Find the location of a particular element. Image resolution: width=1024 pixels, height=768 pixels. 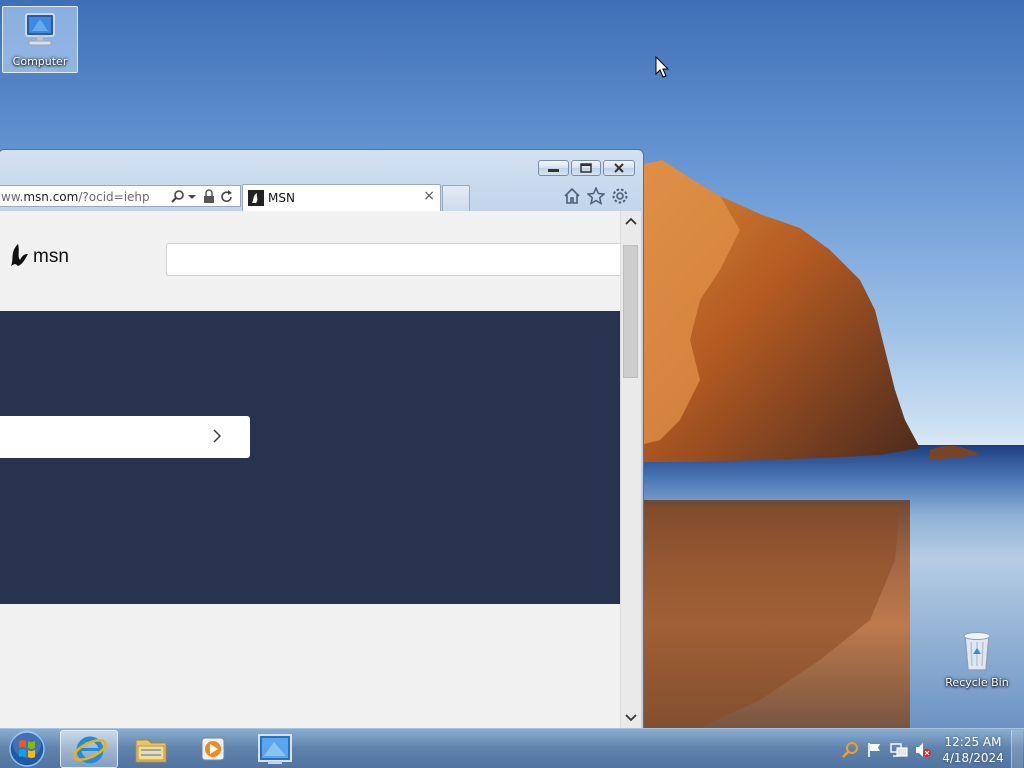

close-icon is located at coordinates (619, 168).